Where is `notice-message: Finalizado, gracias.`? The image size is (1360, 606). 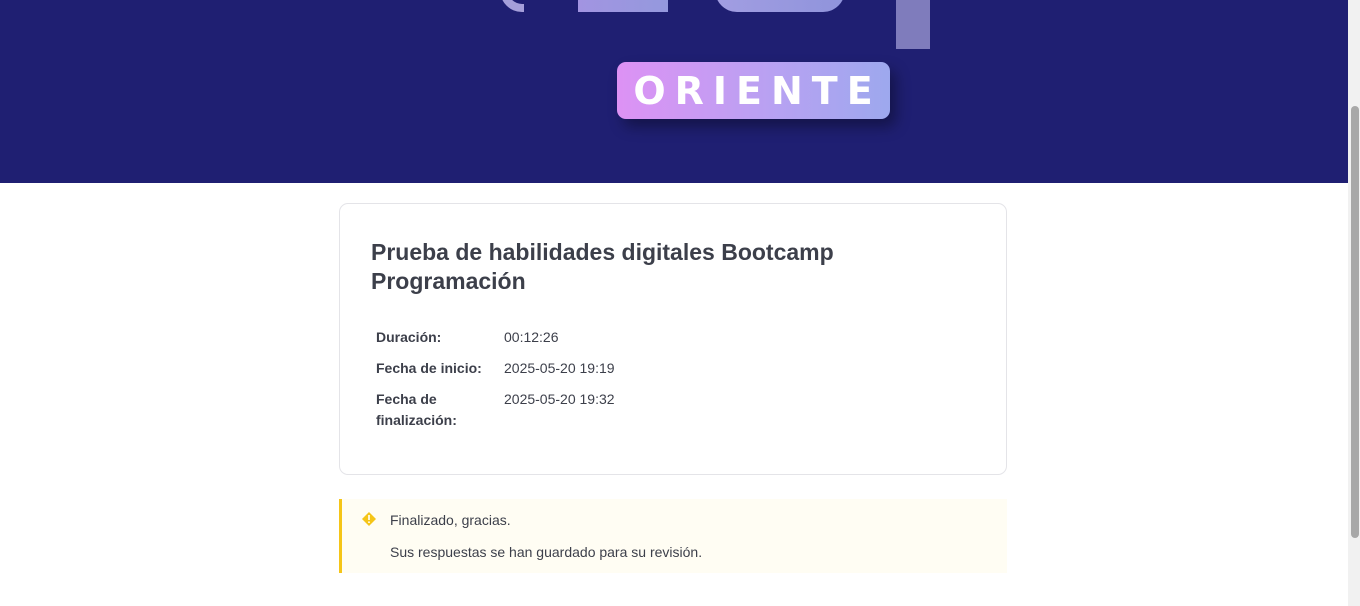 notice-message: Finalizado, gracias. is located at coordinates (450, 520).